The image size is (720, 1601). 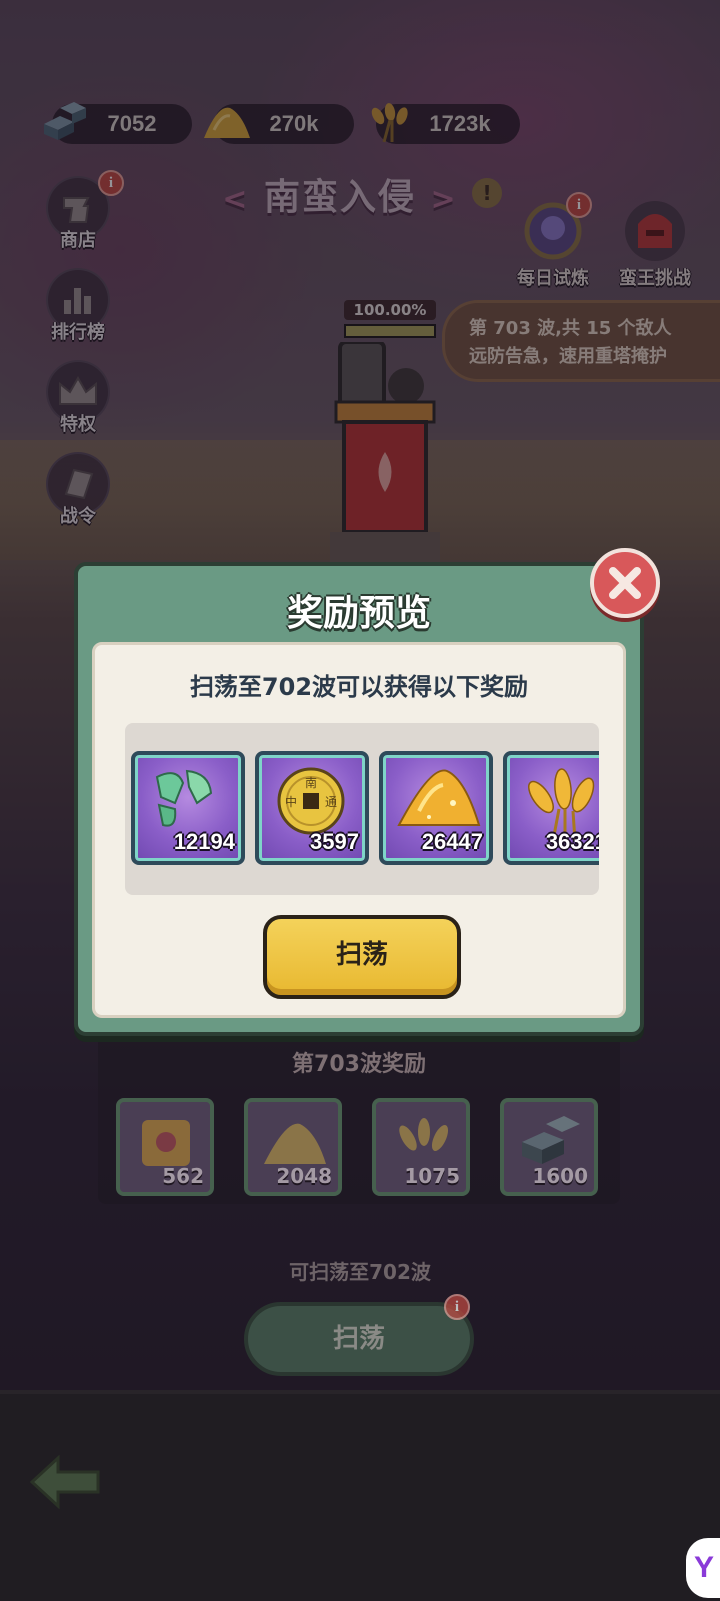 What do you see at coordinates (304, 1176) in the screenshot?
I see `wave-reward-count: 2048` at bounding box center [304, 1176].